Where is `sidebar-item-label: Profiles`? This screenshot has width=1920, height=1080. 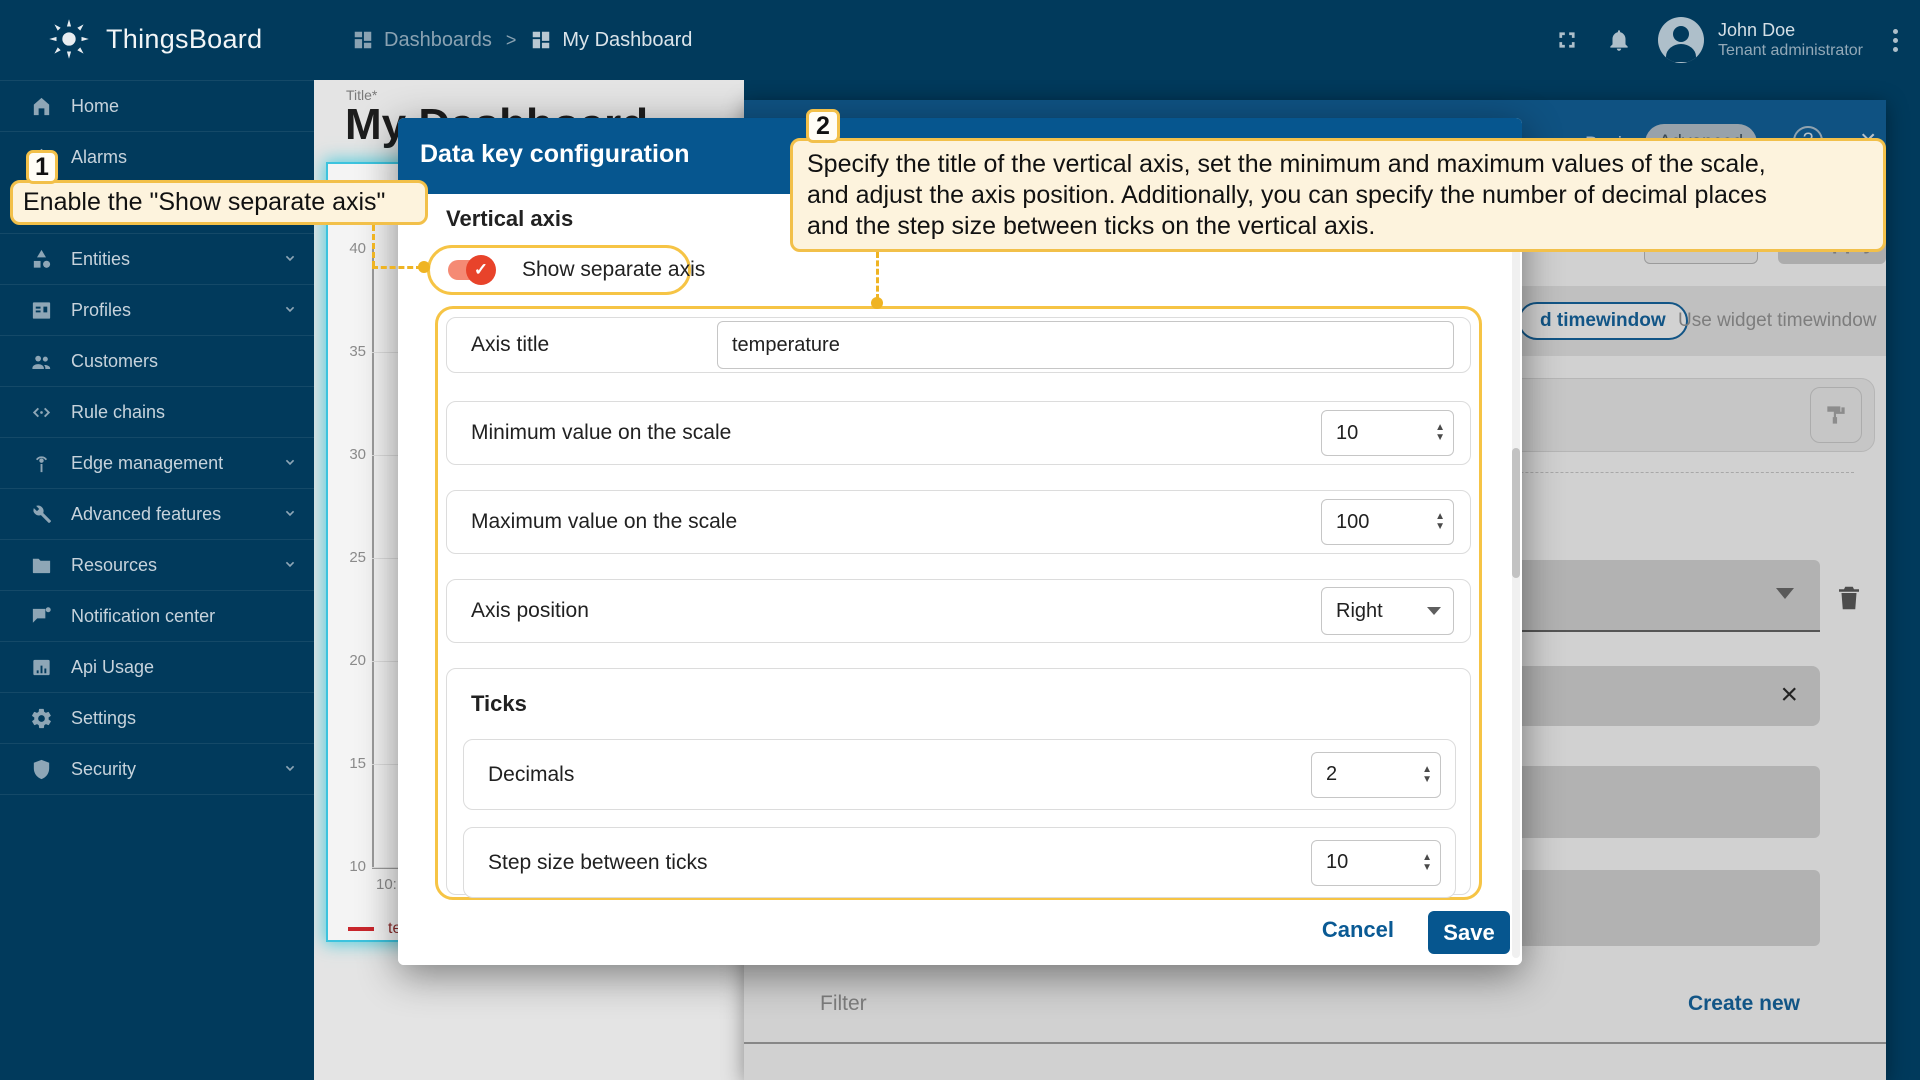 sidebar-item-label: Profiles is located at coordinates (101, 309).